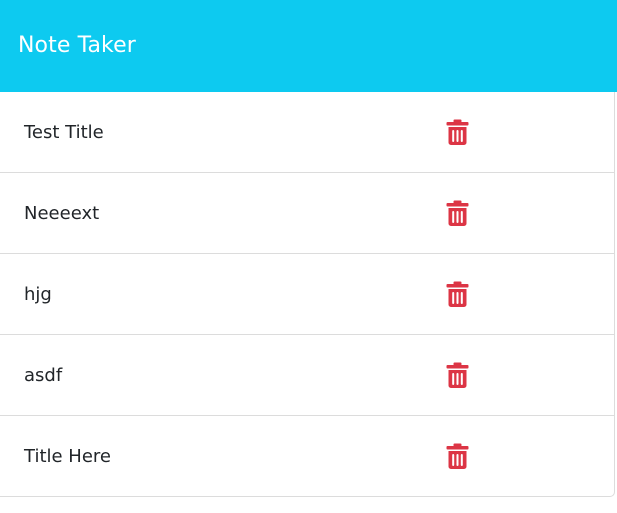  What do you see at coordinates (64, 132) in the screenshot?
I see `note-title: Test Title` at bounding box center [64, 132].